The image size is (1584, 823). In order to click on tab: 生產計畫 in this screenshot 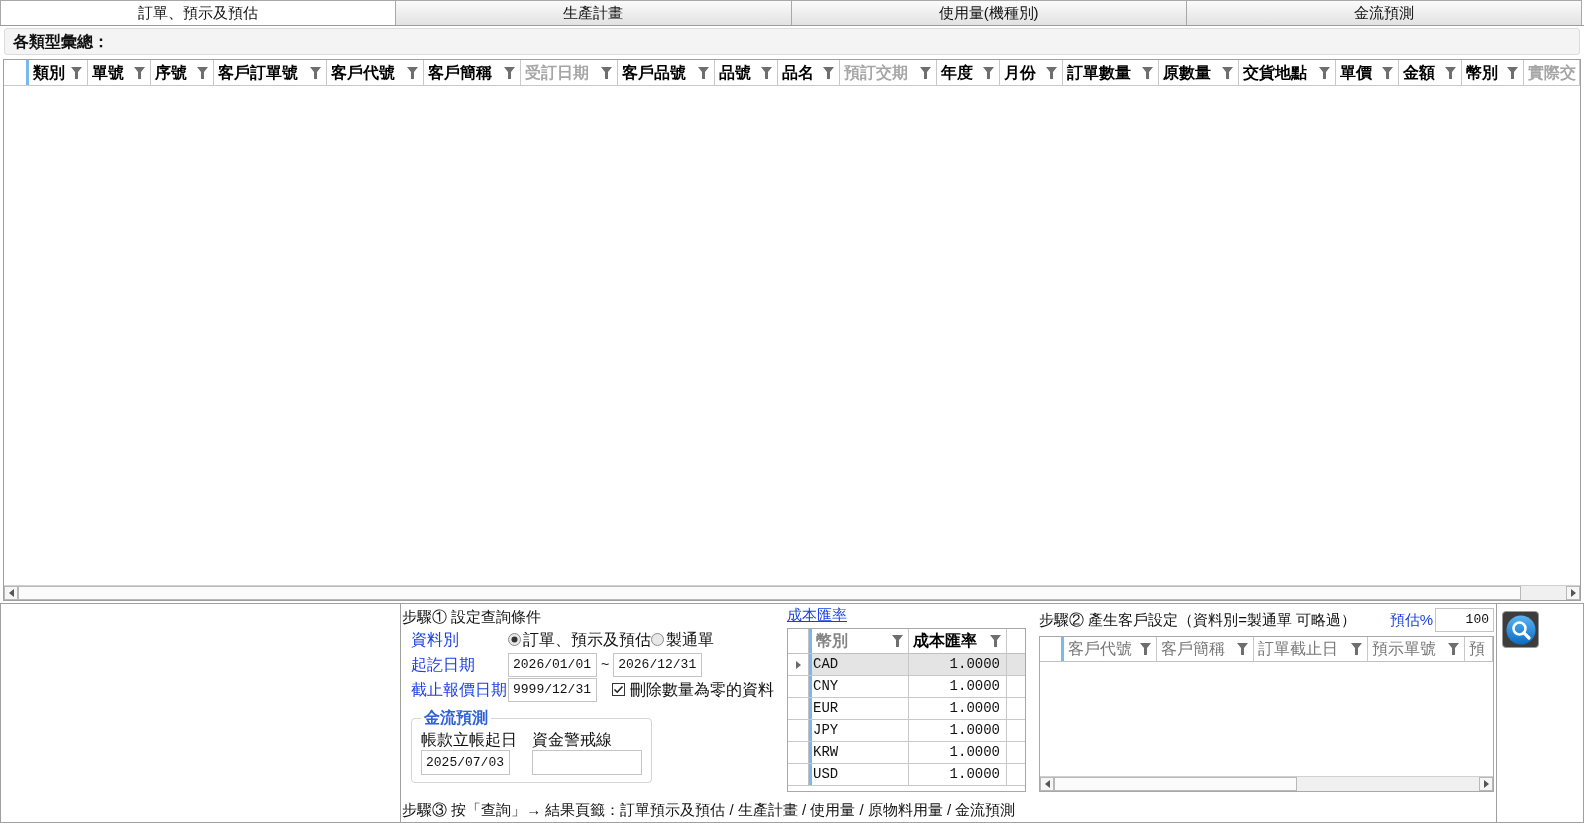, I will do `click(593, 12)`.